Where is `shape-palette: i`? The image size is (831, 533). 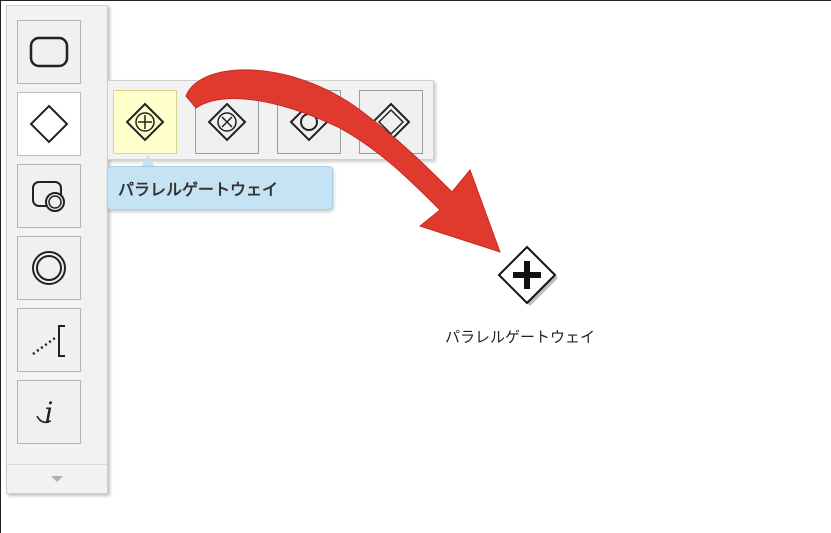 shape-palette: i is located at coordinates (57, 249).